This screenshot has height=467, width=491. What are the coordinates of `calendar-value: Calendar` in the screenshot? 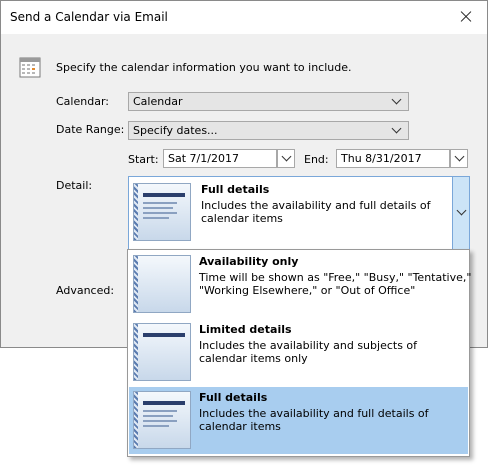 It's located at (158, 101).